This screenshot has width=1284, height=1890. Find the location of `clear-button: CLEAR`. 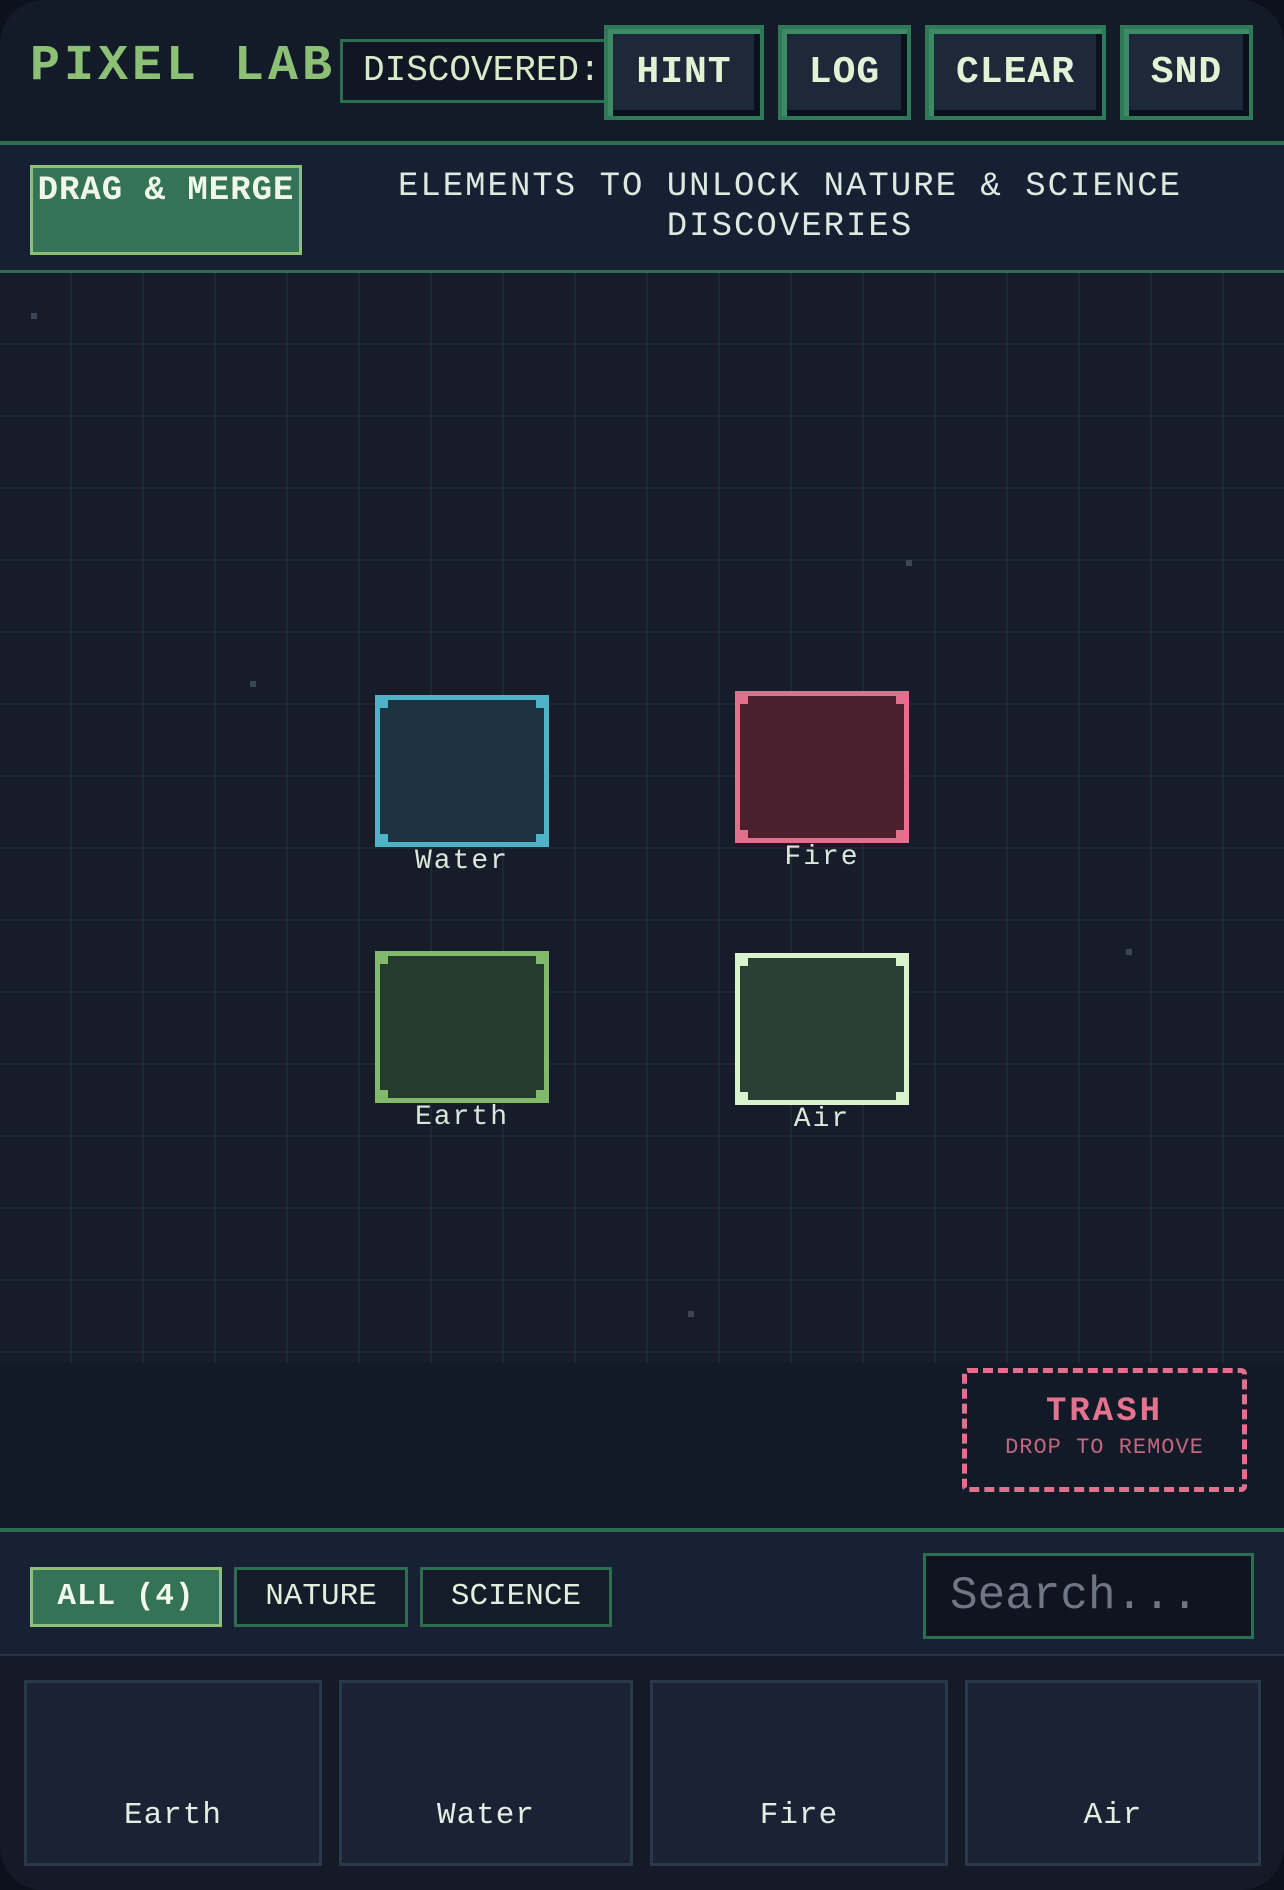

clear-button: CLEAR is located at coordinates (1015, 72).